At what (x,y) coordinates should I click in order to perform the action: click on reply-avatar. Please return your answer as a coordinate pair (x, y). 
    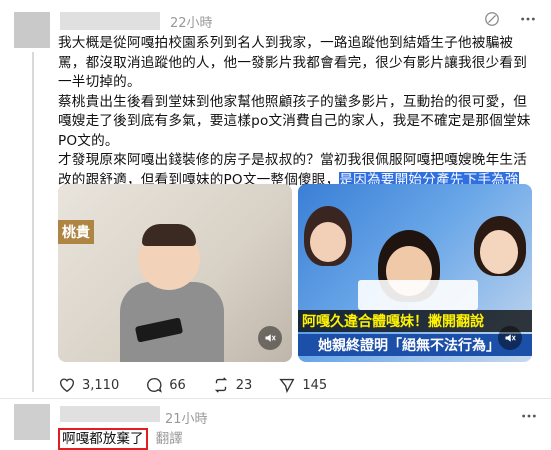
    Looking at the image, I should click on (32, 422).